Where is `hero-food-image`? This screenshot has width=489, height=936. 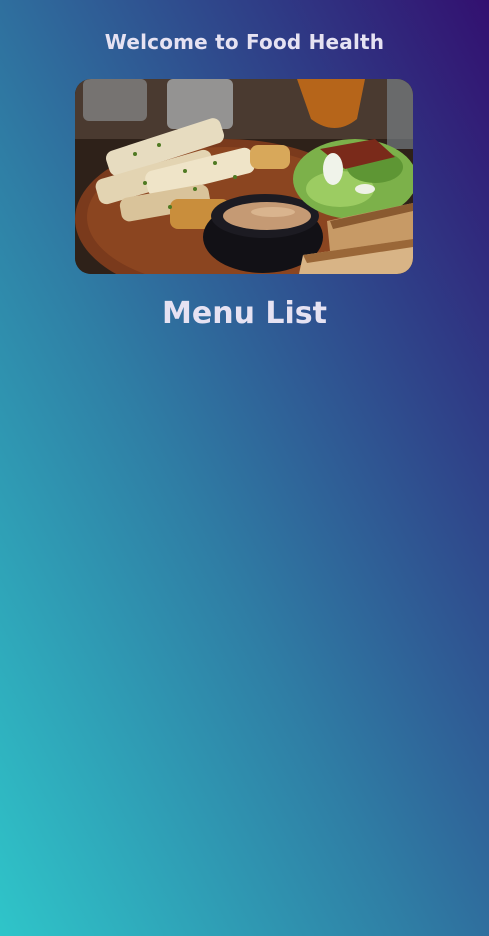 hero-food-image is located at coordinates (244, 176).